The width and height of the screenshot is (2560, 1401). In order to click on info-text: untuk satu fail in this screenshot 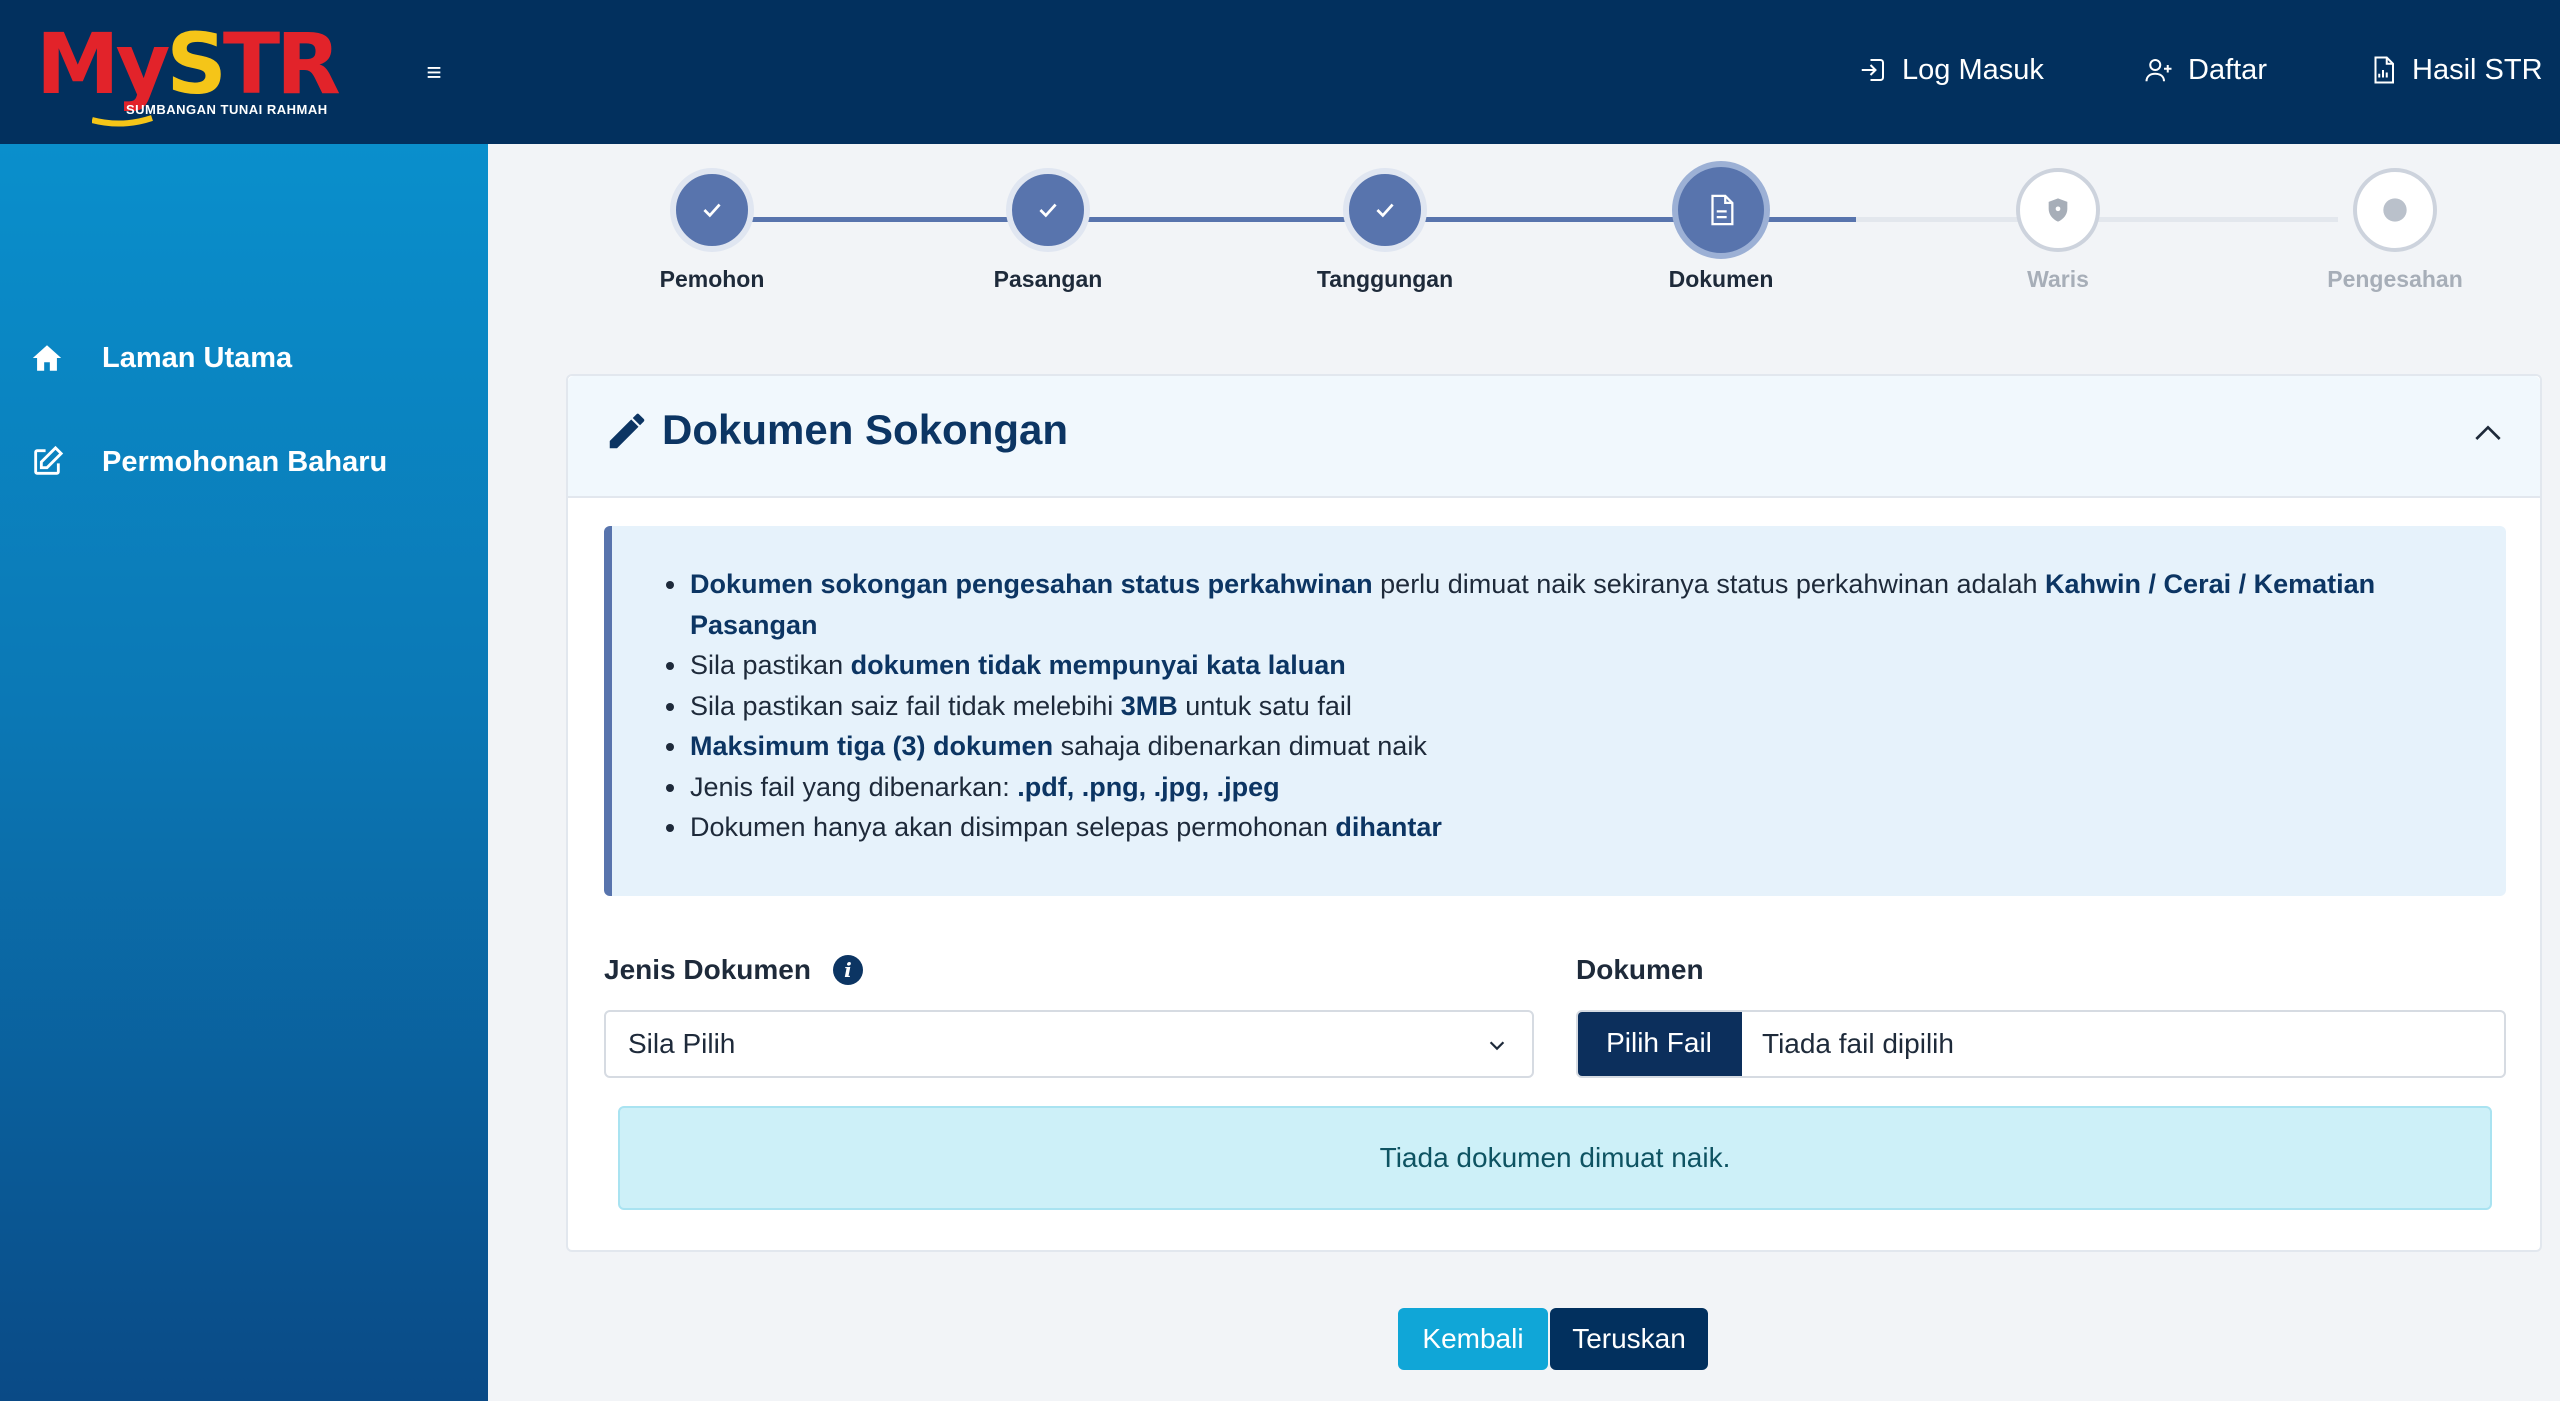, I will do `click(1264, 705)`.